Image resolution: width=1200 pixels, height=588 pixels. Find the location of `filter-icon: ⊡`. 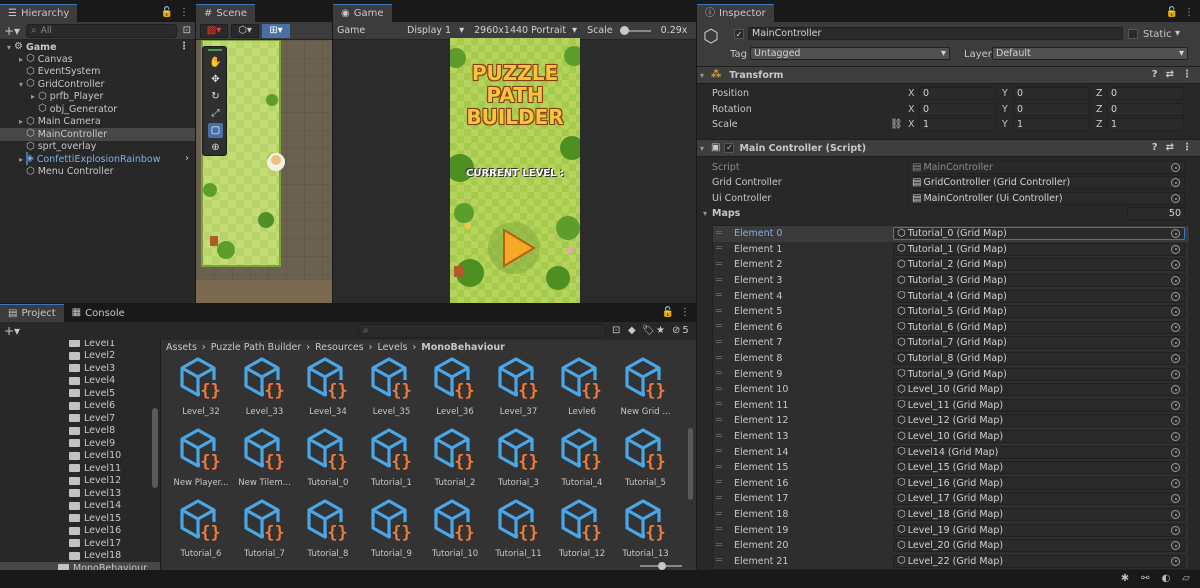

filter-icon: ⊡ is located at coordinates (187, 30).